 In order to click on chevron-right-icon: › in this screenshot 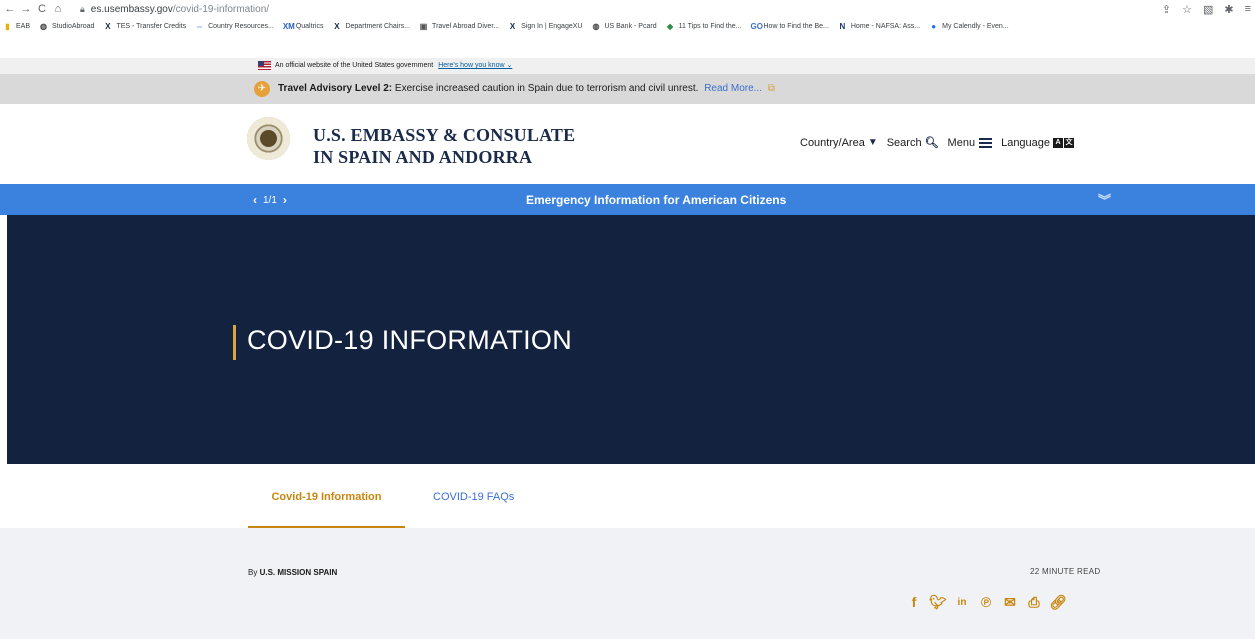, I will do `click(285, 200)`.